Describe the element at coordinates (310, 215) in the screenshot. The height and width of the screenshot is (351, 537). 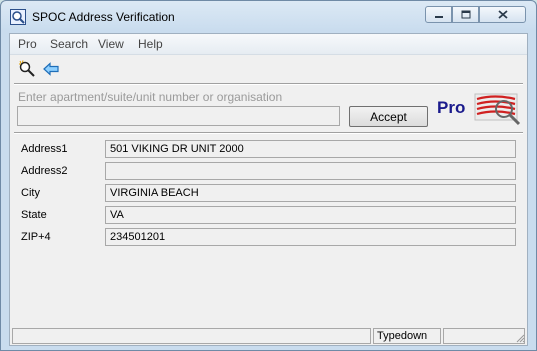
I see `state-field: VA` at that location.